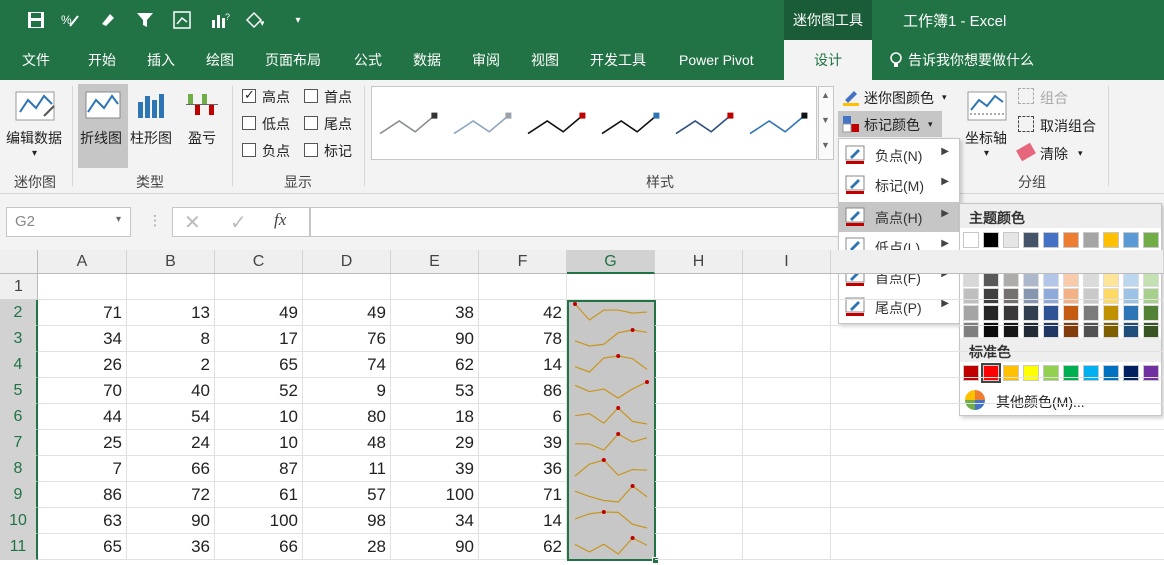  I want to click on column-header-b: B, so click(171, 262).